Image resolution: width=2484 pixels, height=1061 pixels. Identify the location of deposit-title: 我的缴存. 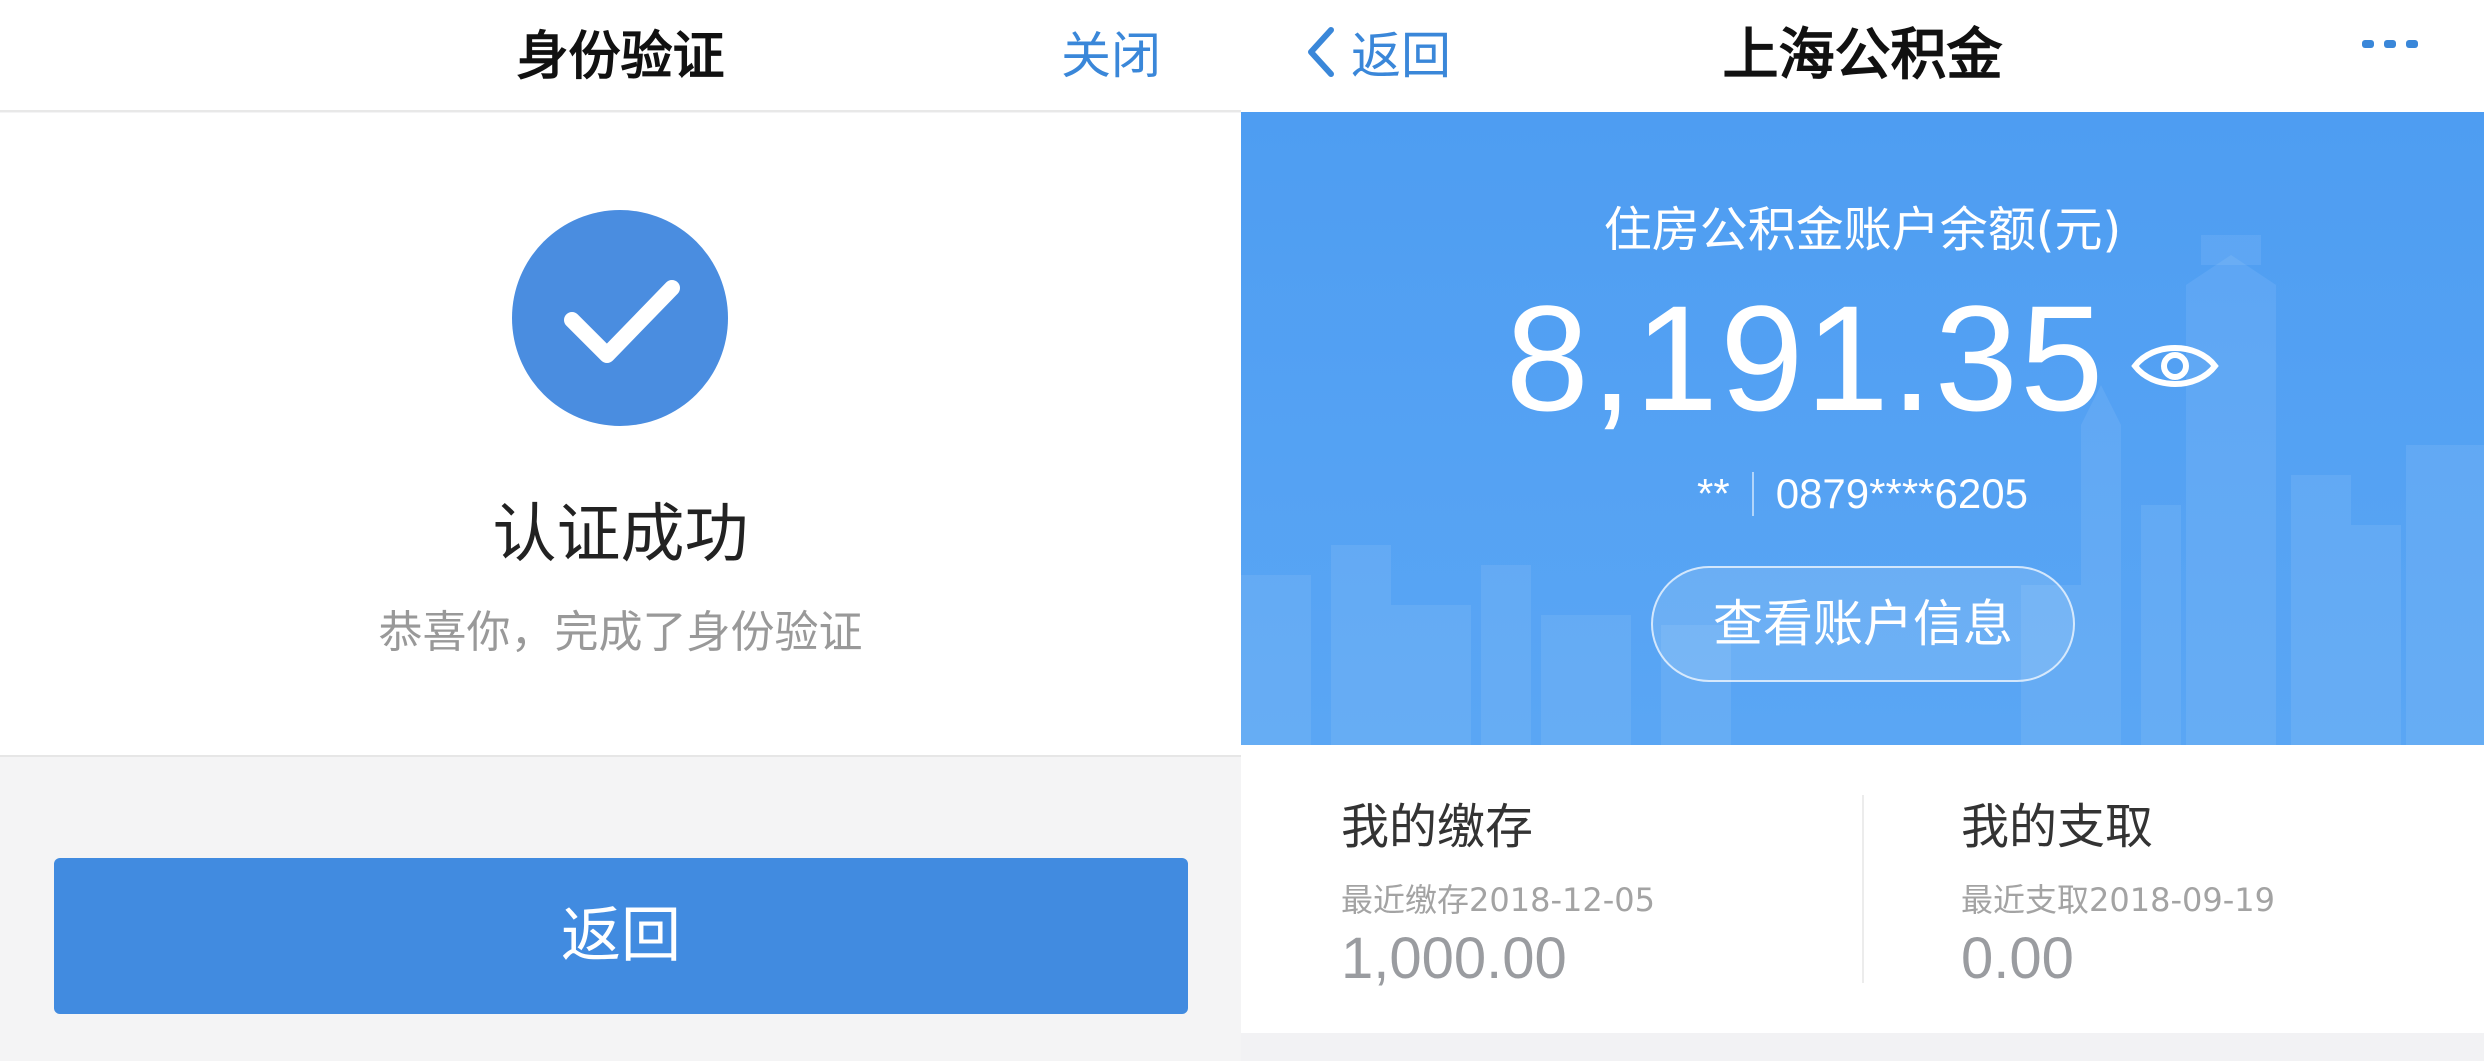
(1437, 827).